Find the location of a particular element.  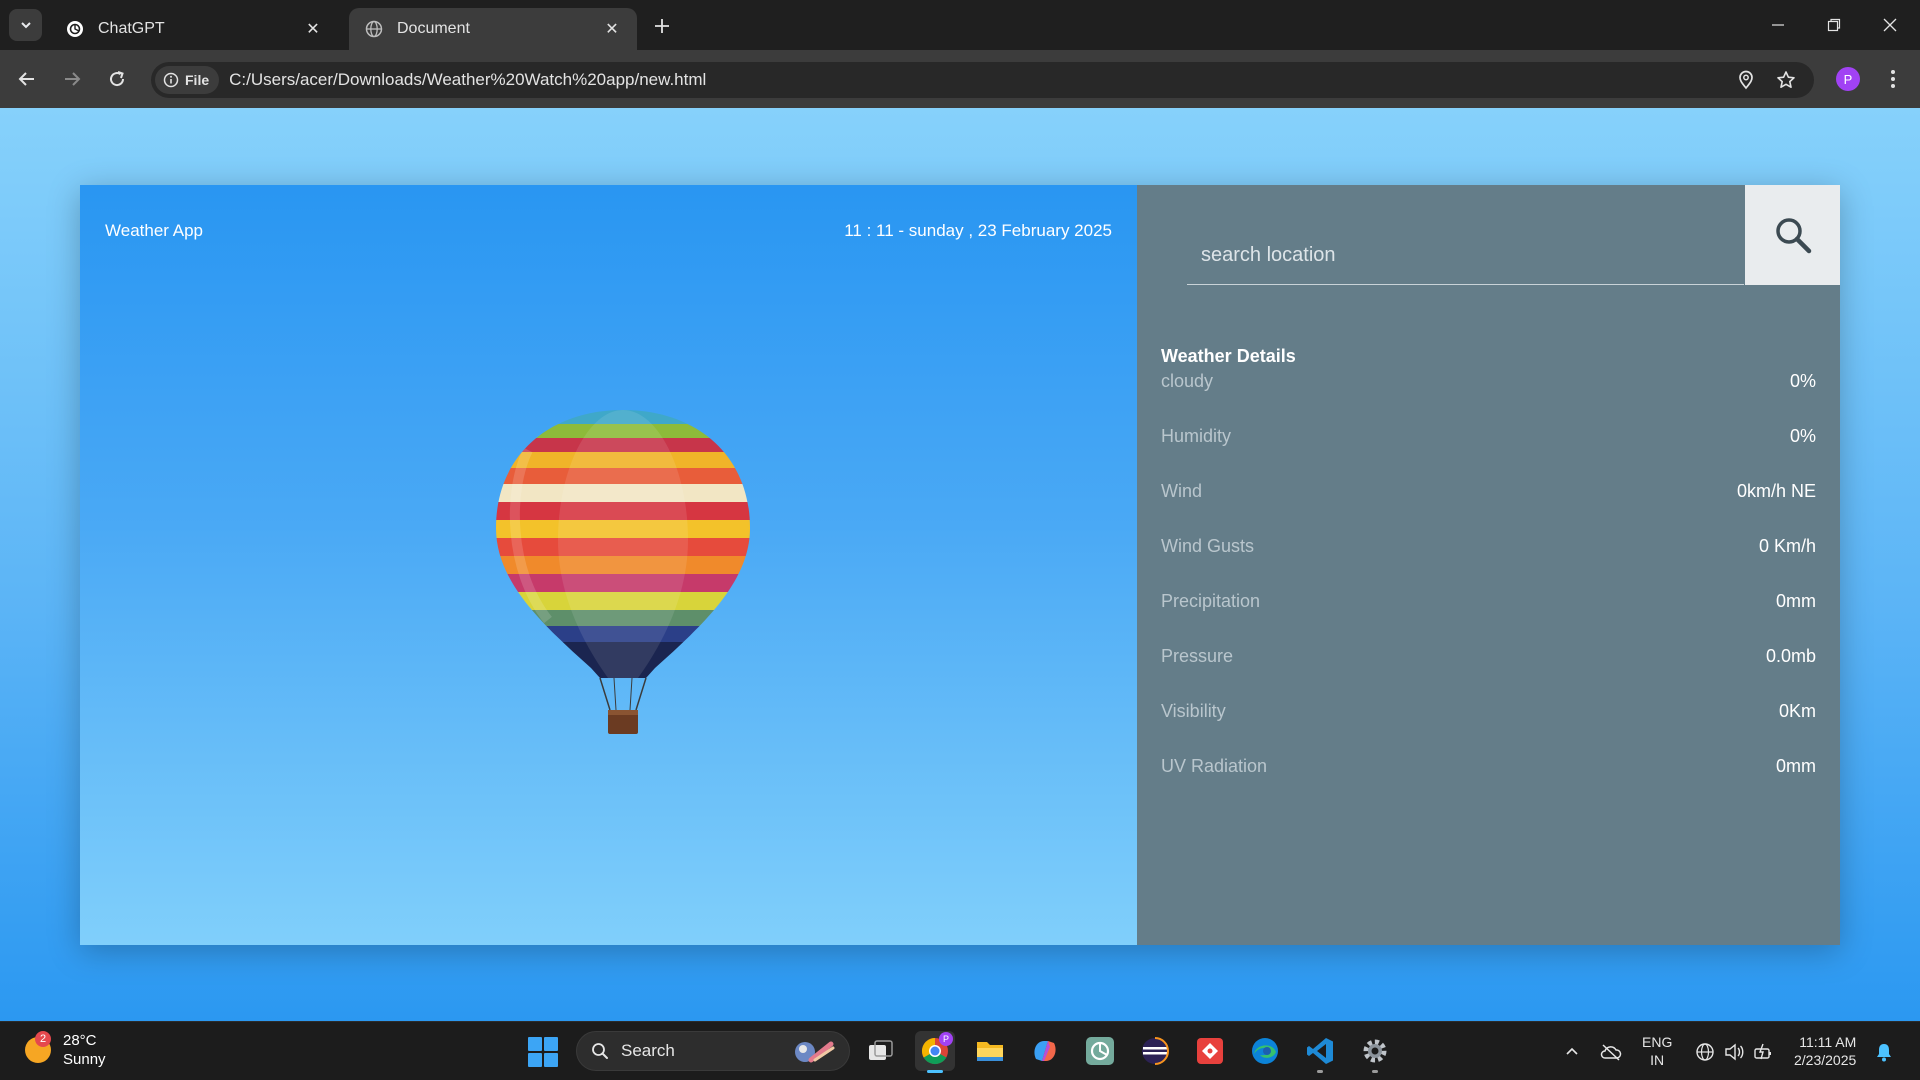

edge-icon is located at coordinates (1265, 1051).